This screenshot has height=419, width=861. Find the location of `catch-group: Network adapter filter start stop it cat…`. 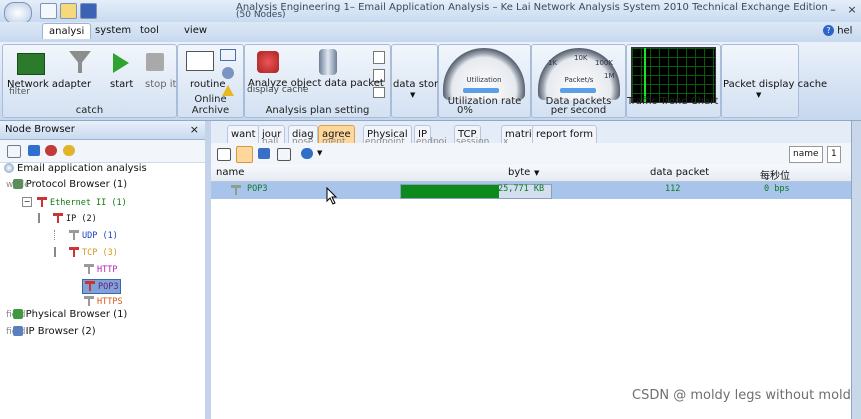

catch-group: Network adapter filter start stop it cat… is located at coordinates (89, 81).